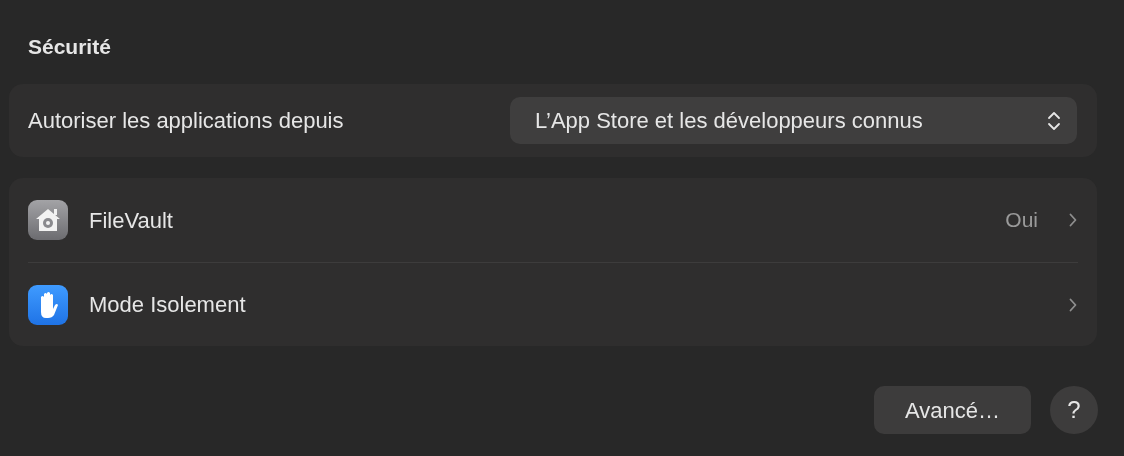 Image resolution: width=1124 pixels, height=456 pixels. I want to click on row-value: Oui, so click(1021, 220).